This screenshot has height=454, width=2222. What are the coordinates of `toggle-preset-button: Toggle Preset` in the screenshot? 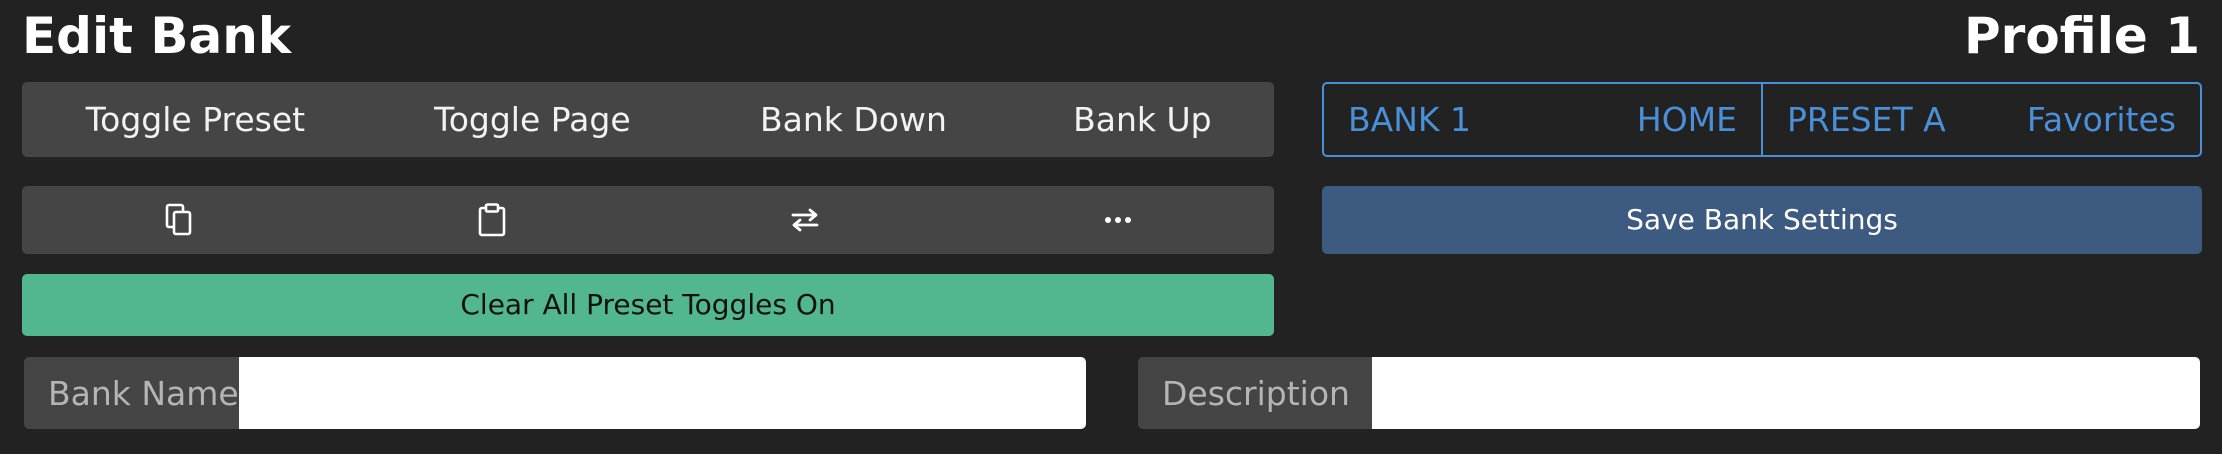 It's located at (195, 119).